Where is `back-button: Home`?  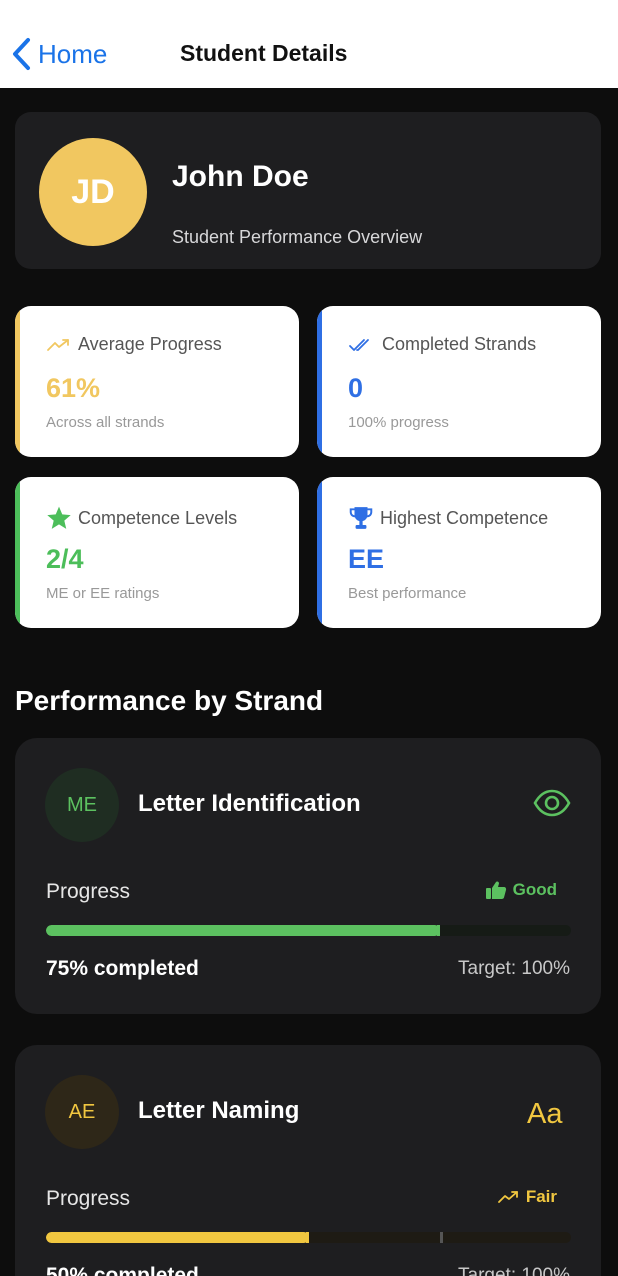 back-button: Home is located at coordinates (58, 54).